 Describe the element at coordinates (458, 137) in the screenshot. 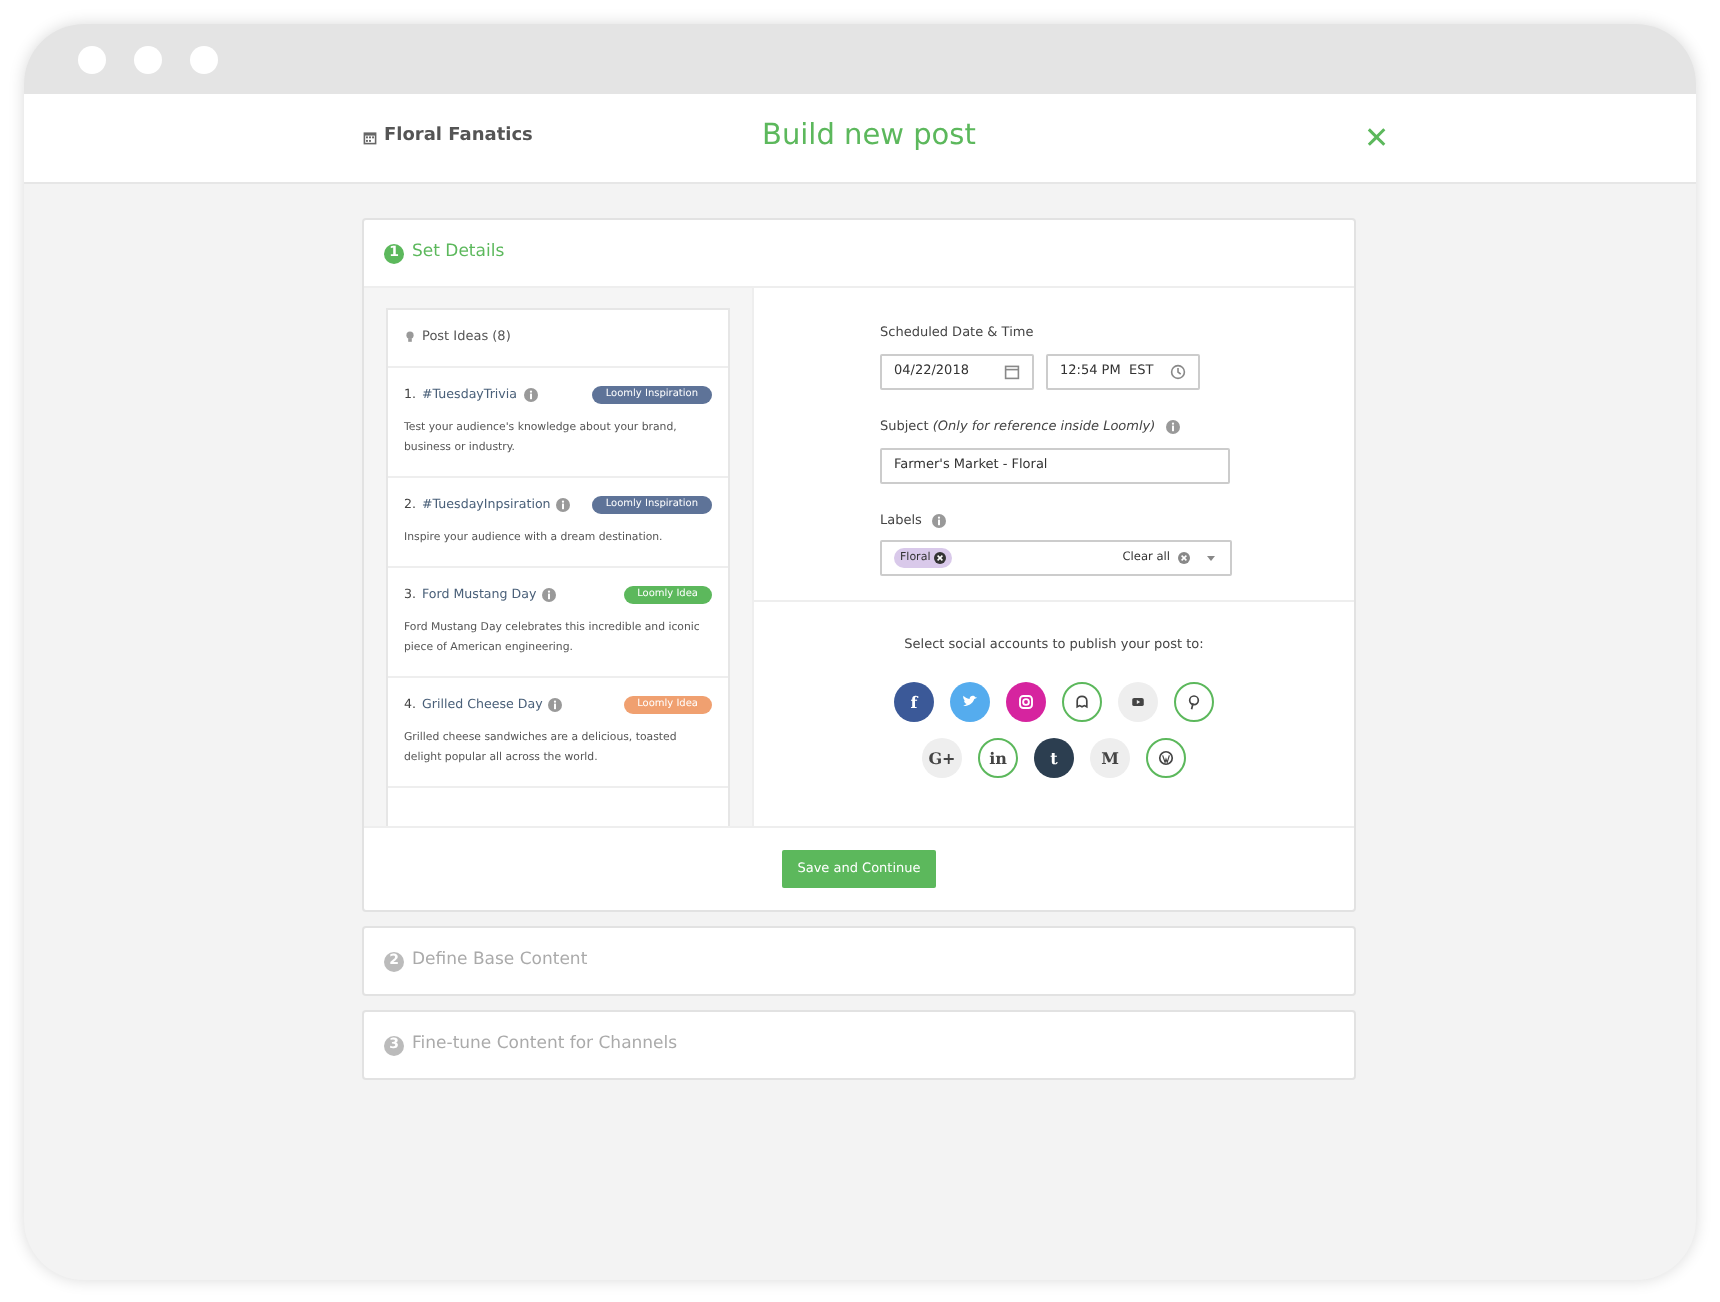

I see `workspace-name: Floral Fanatics` at that location.